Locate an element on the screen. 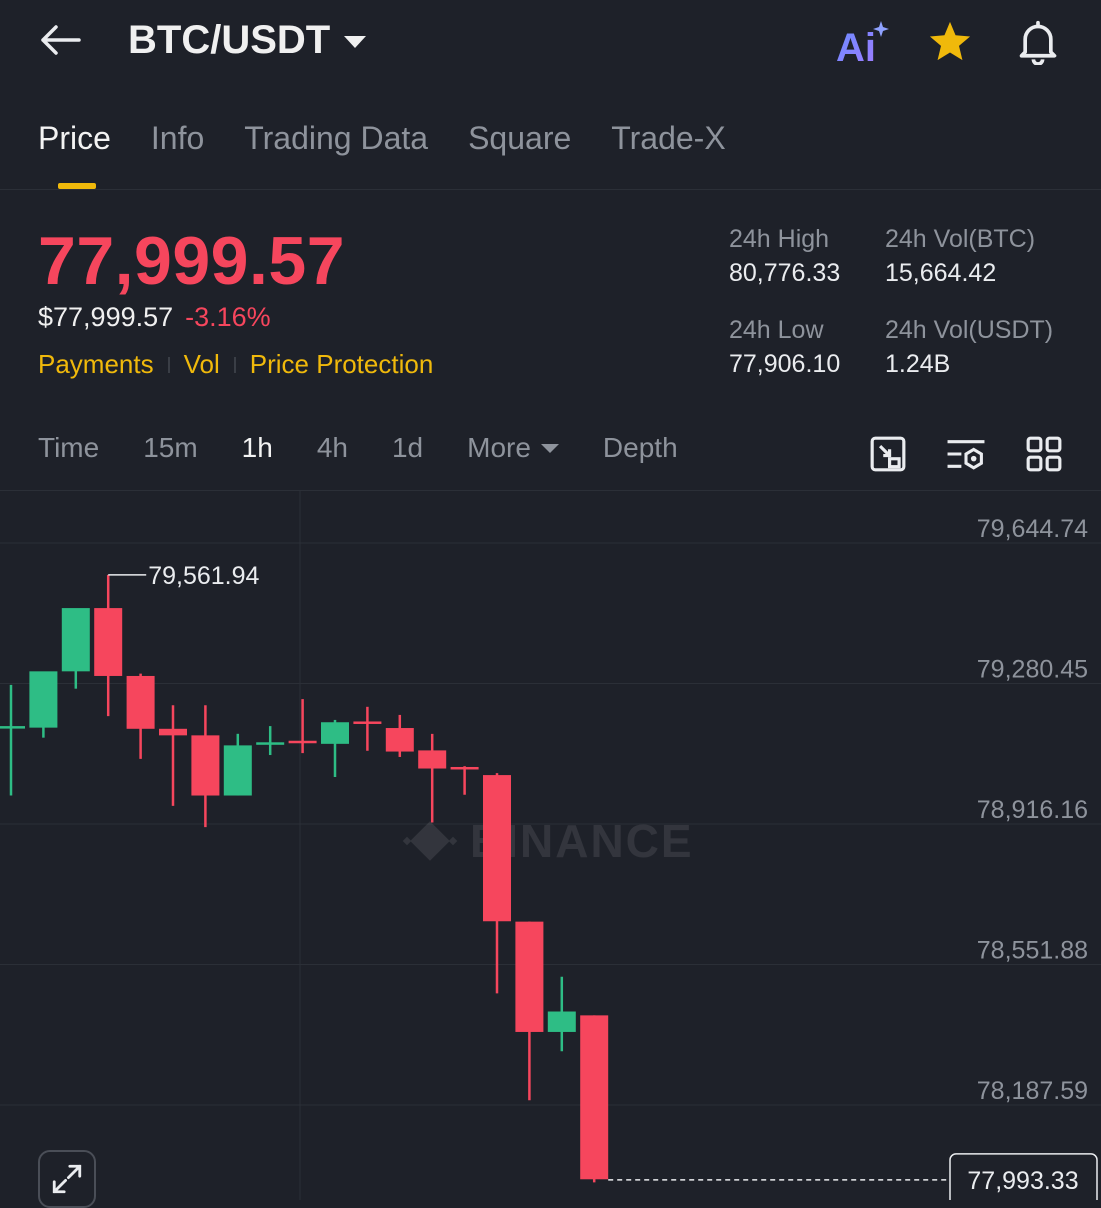 The width and height of the screenshot is (1101, 1208). indicator-settings-icon is located at coordinates (966, 455).